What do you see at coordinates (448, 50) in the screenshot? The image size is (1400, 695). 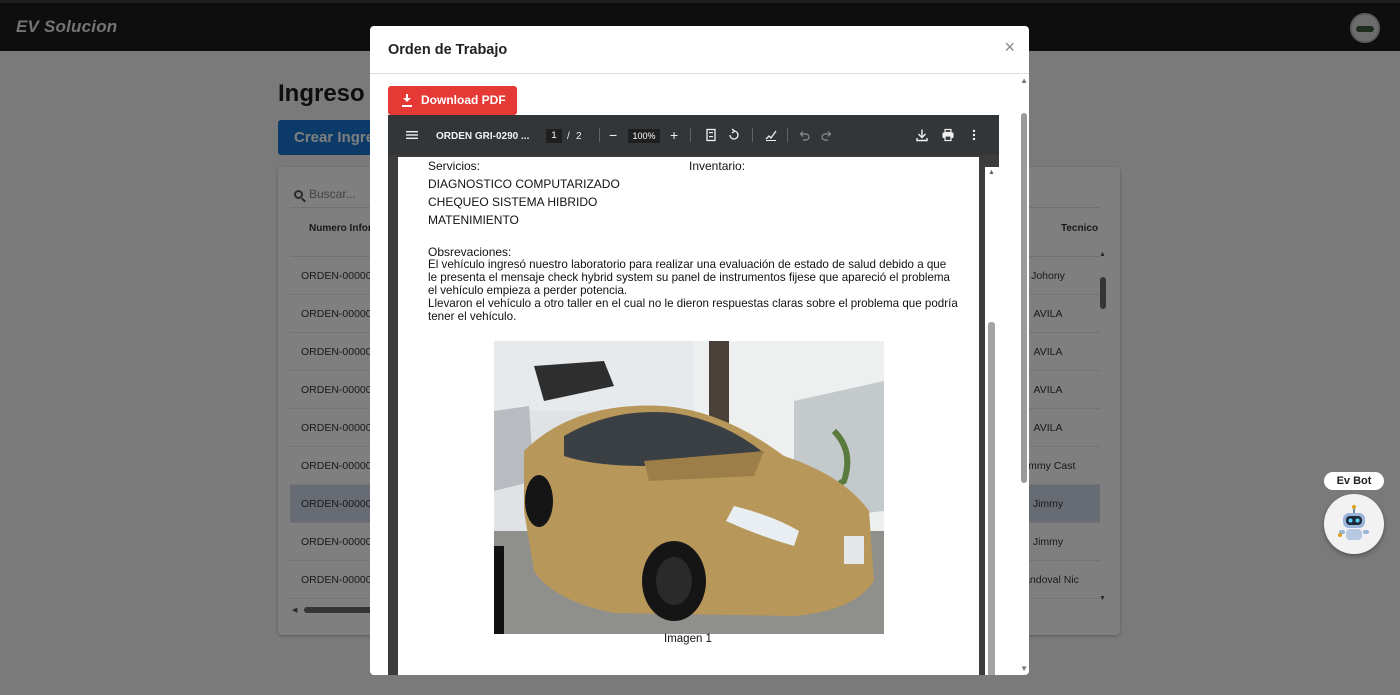 I see `modal-title: Orden de Trabajo` at bounding box center [448, 50].